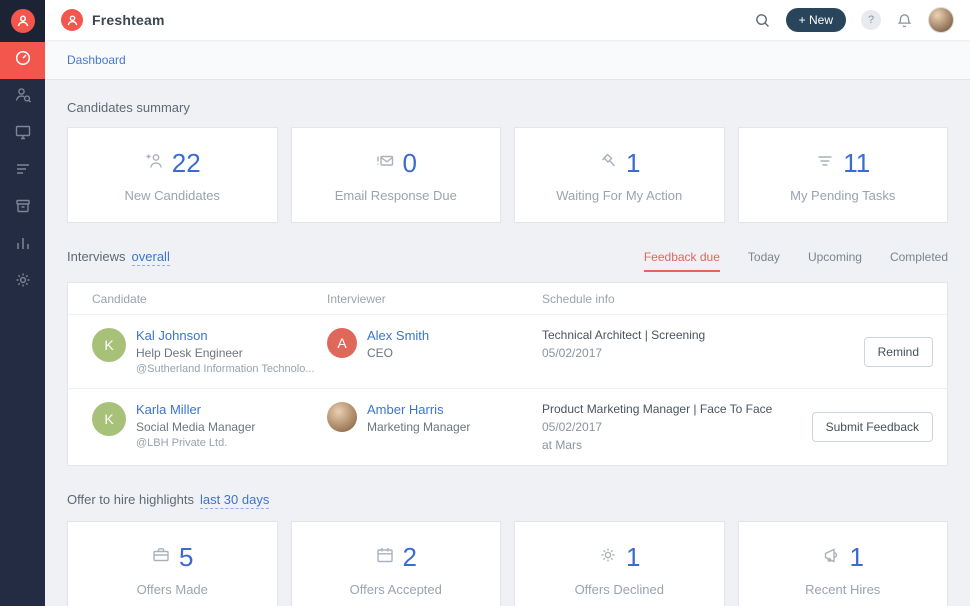 The height and width of the screenshot is (606, 970). Describe the element at coordinates (419, 427) in the screenshot. I see `interviewer-title: Marketing Manager` at that location.